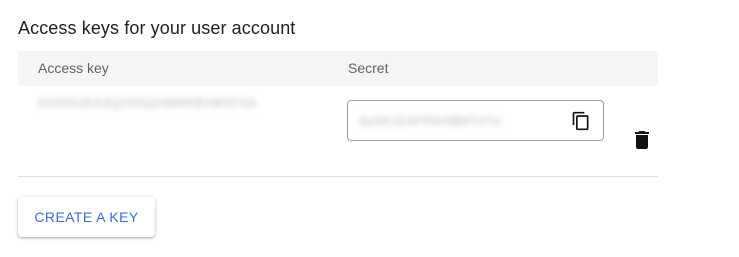  What do you see at coordinates (642, 140) in the screenshot?
I see `trash-icon` at bounding box center [642, 140].